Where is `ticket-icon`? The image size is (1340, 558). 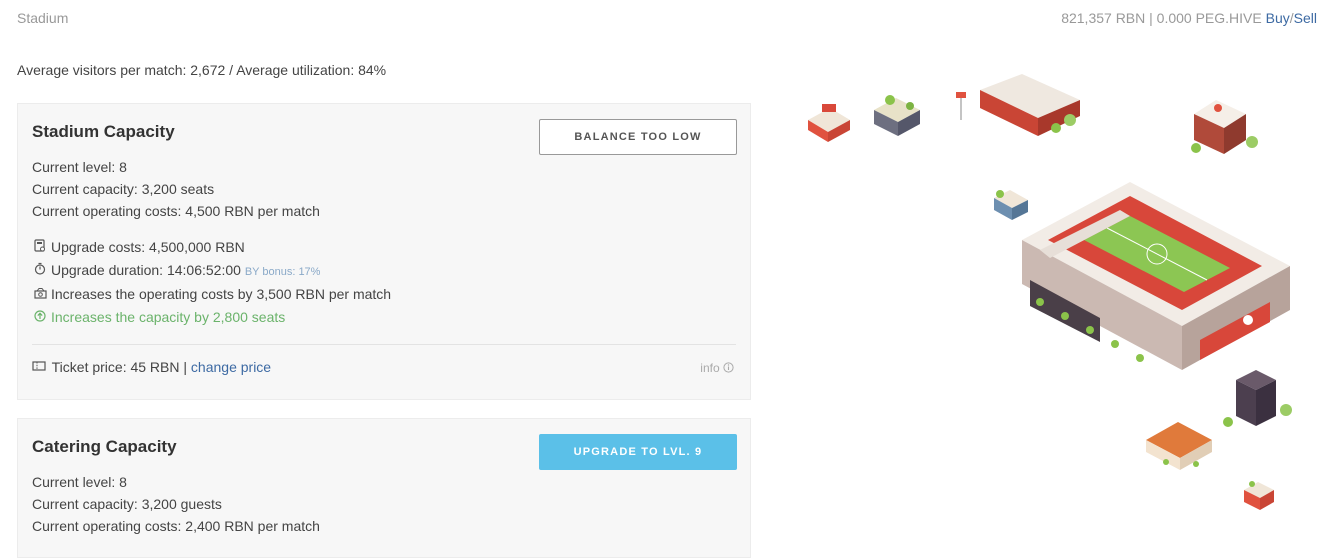 ticket-icon is located at coordinates (40, 367).